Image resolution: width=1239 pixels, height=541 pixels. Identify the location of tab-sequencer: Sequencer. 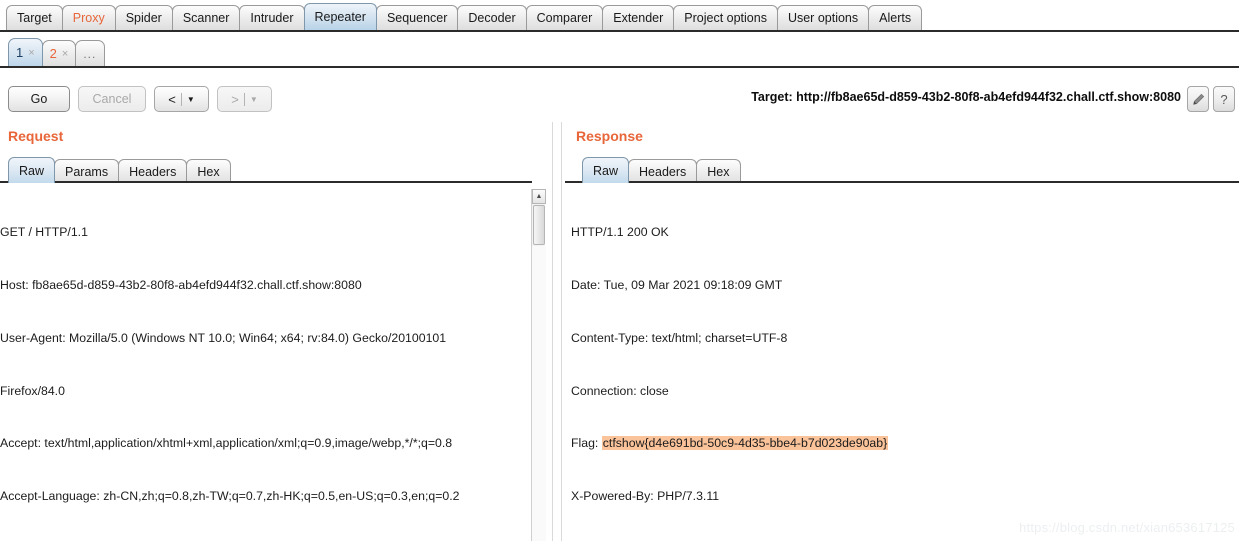
(417, 17).